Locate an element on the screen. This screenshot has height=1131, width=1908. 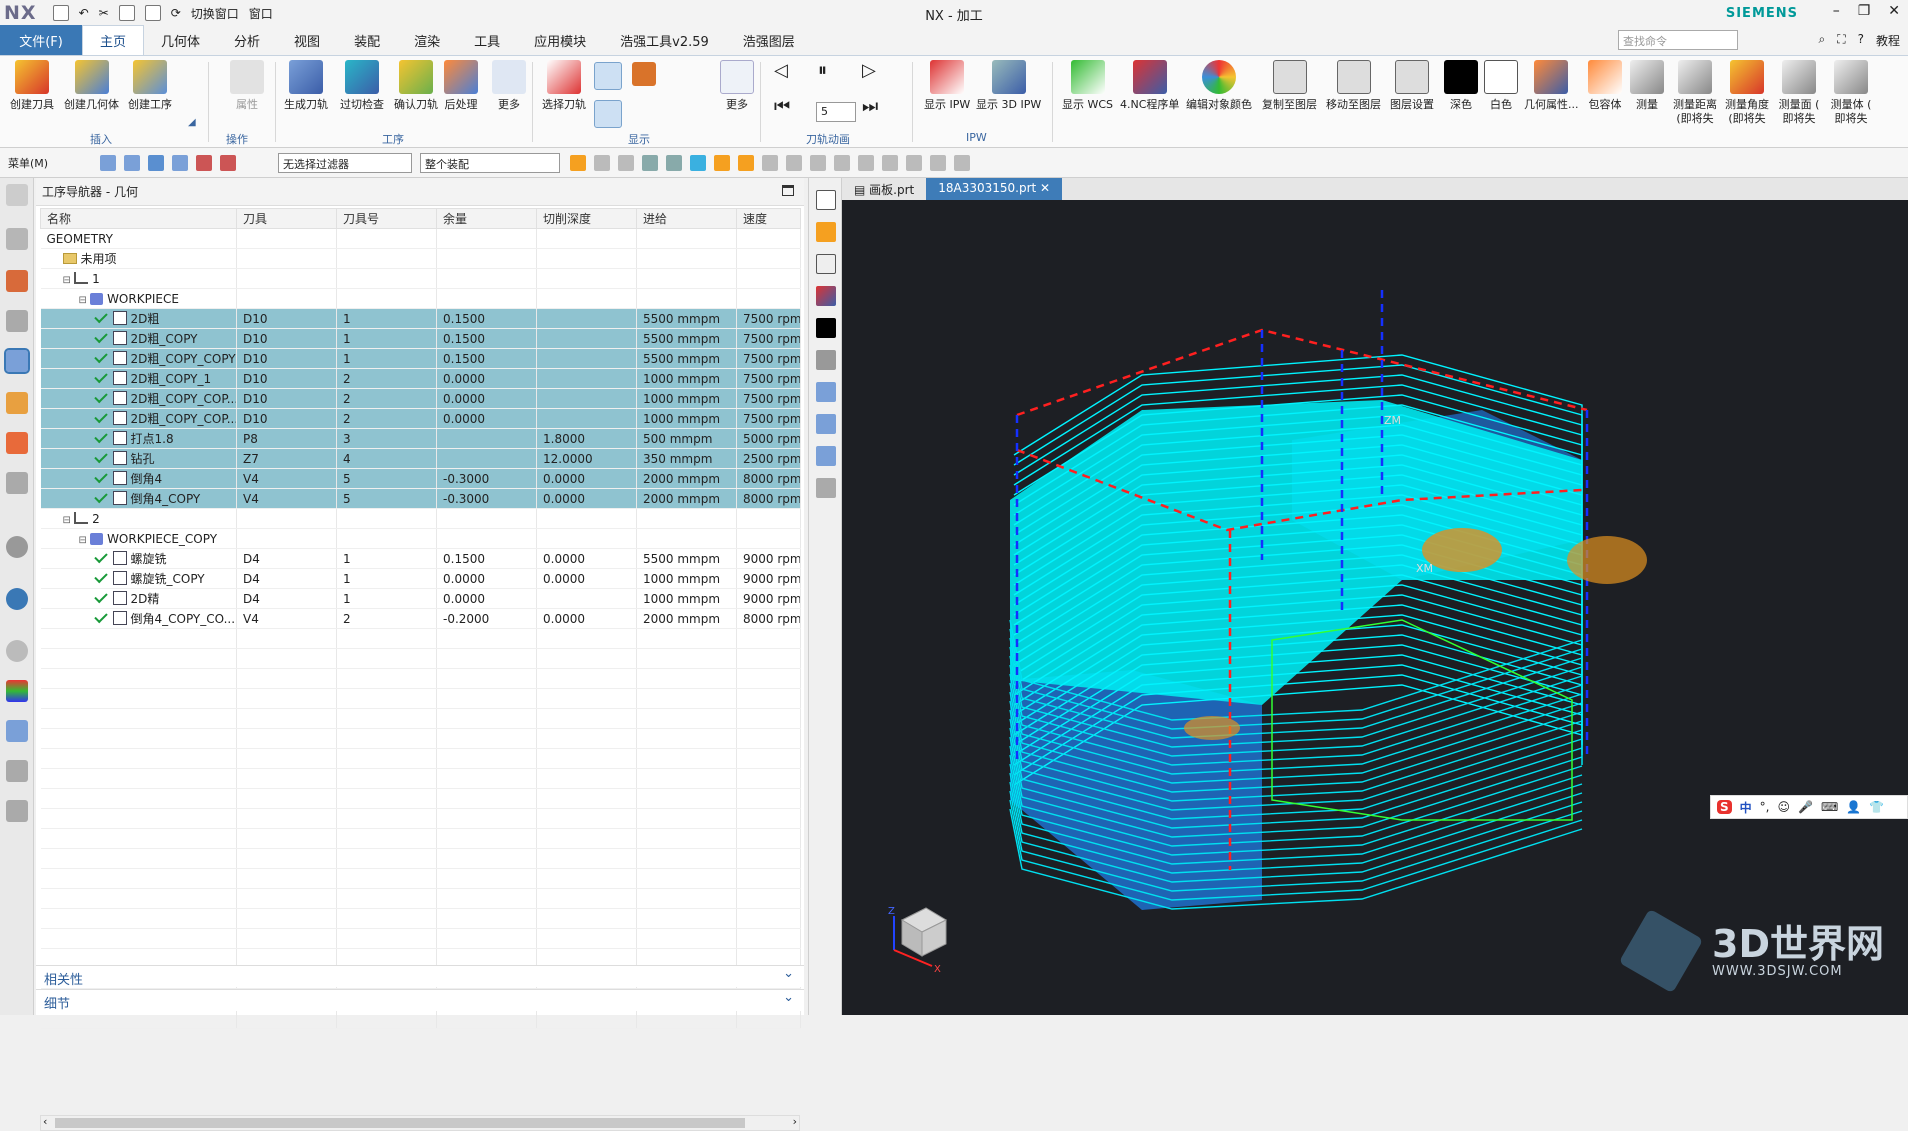
show-wcs-button: 显示 WCS is located at coordinates (1087, 86).